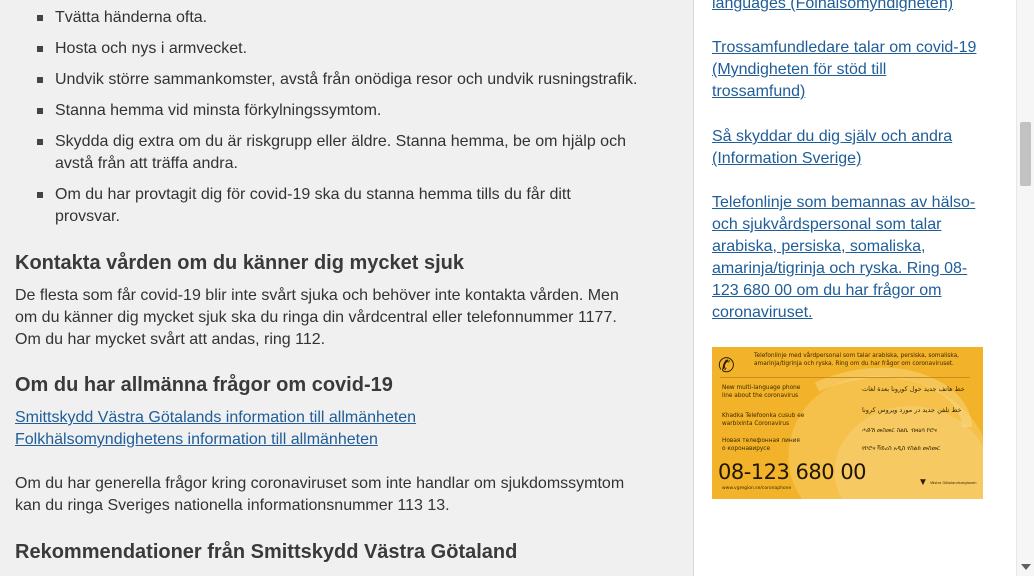 The width and height of the screenshot is (1034, 576). I want to click on general-heading: Om du har allmänna frågor om covid-19, so click(204, 385).